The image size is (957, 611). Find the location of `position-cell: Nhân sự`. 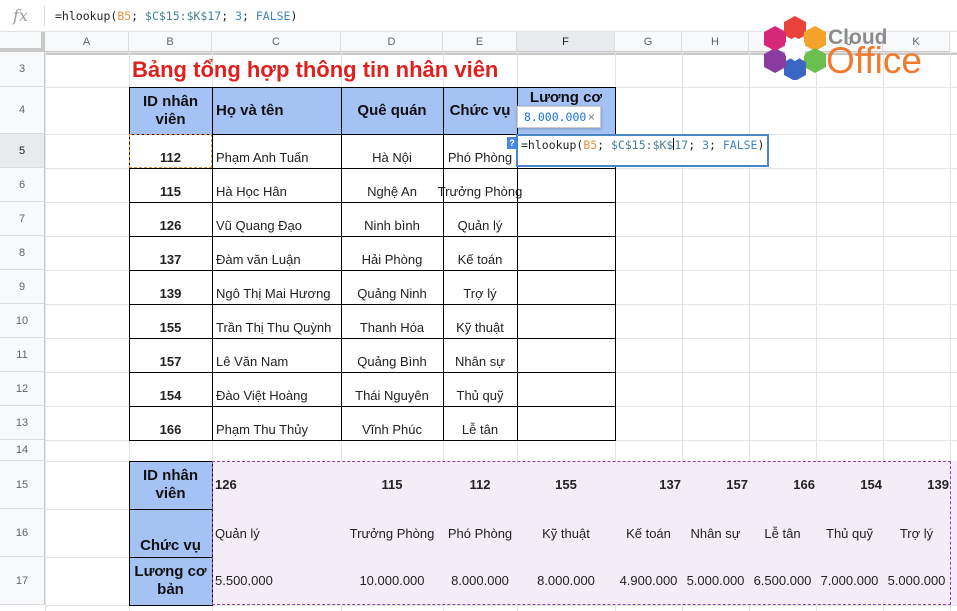

position-cell: Nhân sự is located at coordinates (480, 361).